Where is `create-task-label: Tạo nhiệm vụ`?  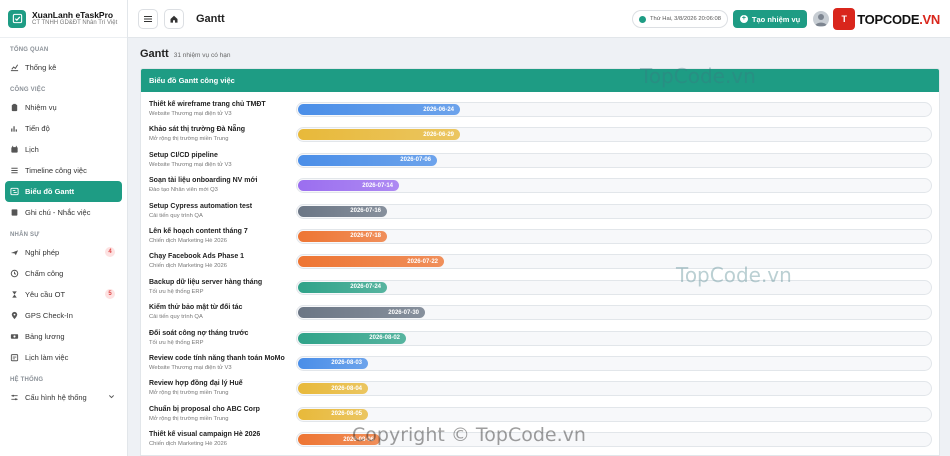 create-task-label: Tạo nhiệm vụ is located at coordinates (776, 19).